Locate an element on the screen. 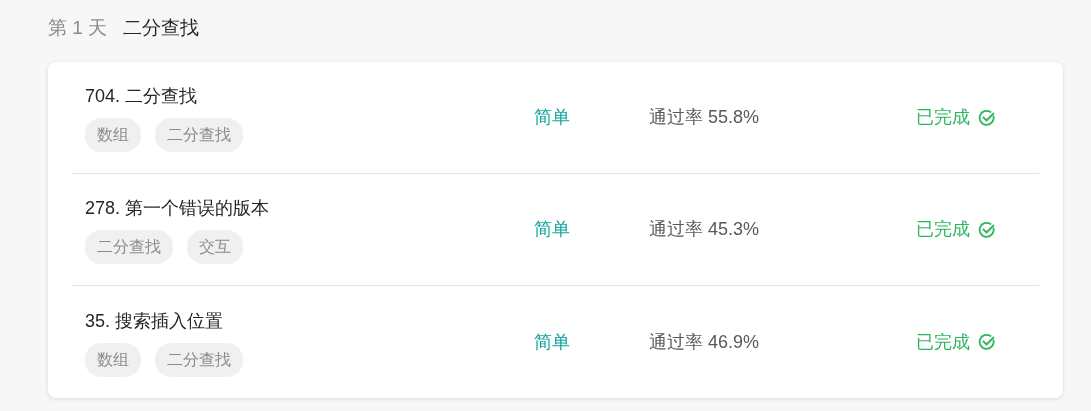 This screenshot has width=1091, height=411. problem-title: 35. 搜索插入位置 is located at coordinates (154, 321).